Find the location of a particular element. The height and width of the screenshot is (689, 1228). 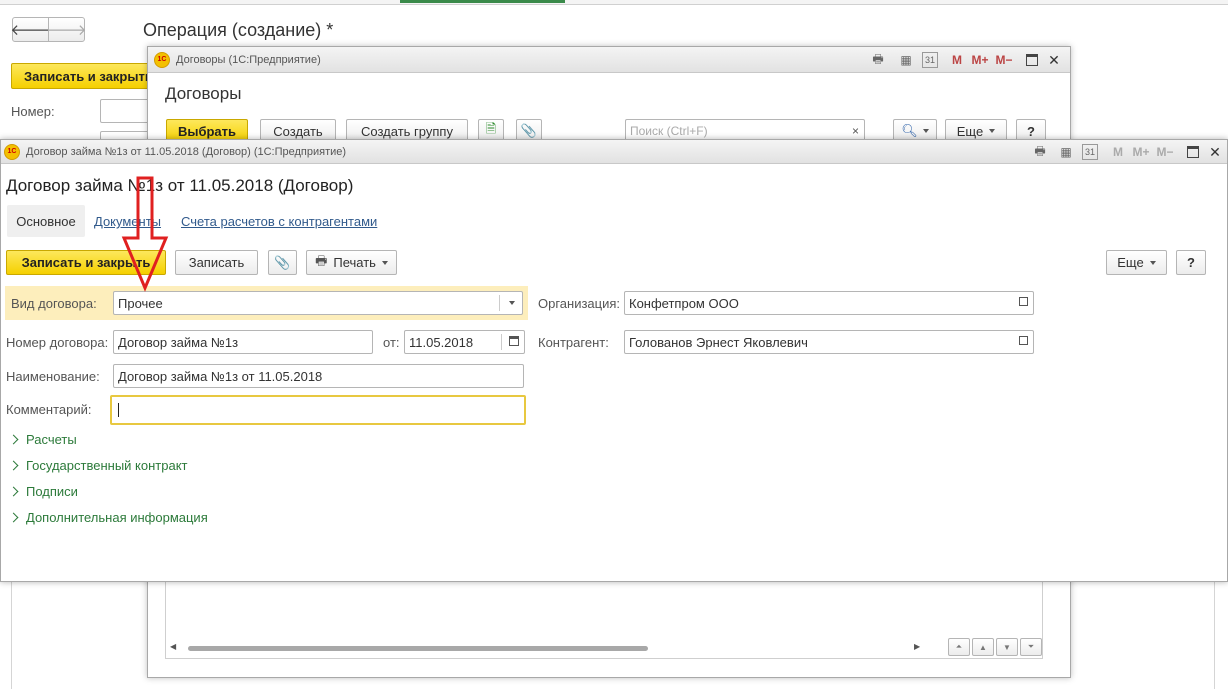

printer-icon: 🖶 is located at coordinates (321, 260).